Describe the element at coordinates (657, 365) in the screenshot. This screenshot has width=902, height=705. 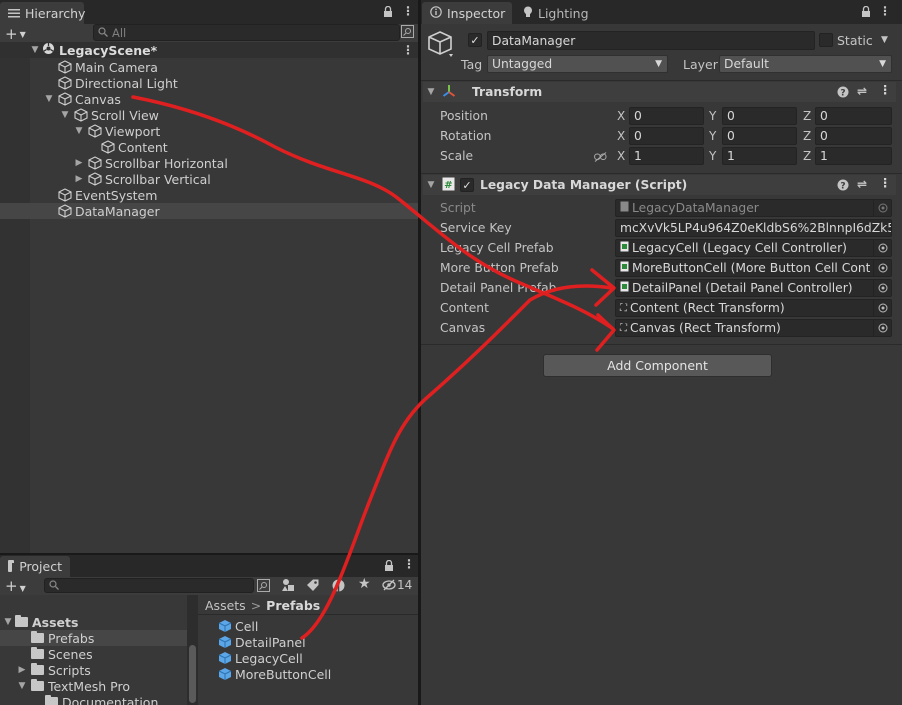
I see `add-component-button: Add Component` at that location.